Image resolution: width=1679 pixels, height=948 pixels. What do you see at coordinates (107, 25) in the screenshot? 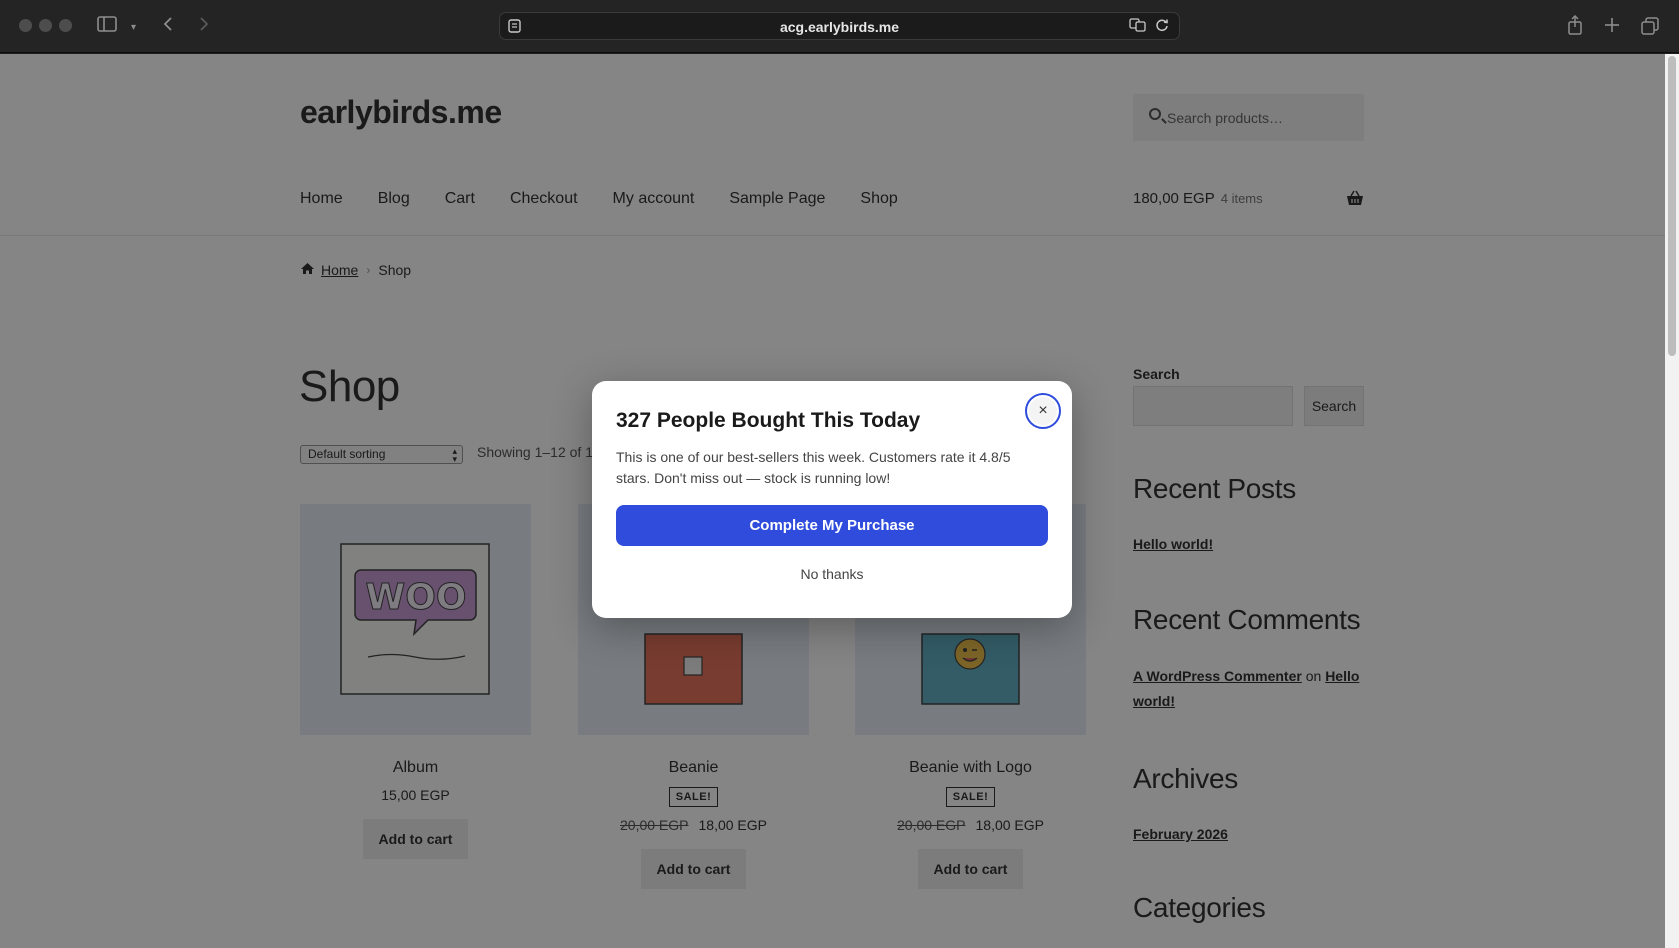
I see `sidebar-icon` at bounding box center [107, 25].